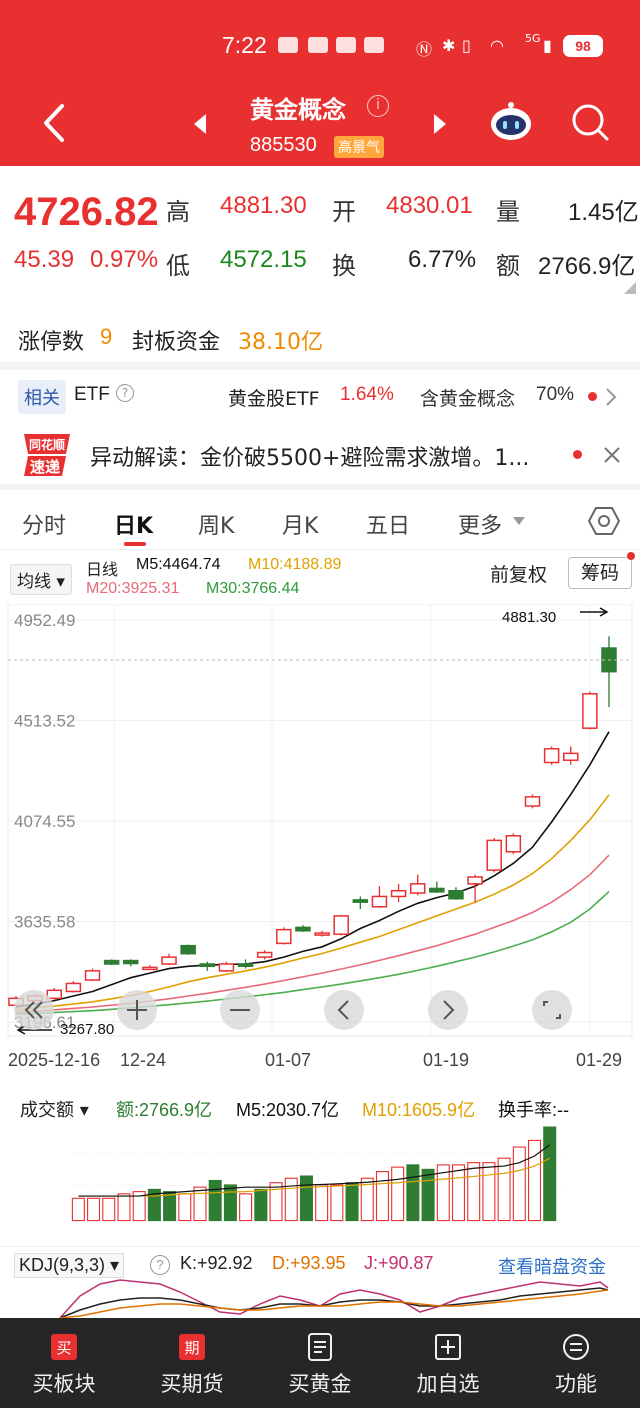 The height and width of the screenshot is (1408, 640). I want to click on amount-select: 成交额 ▾, so click(54, 1109).